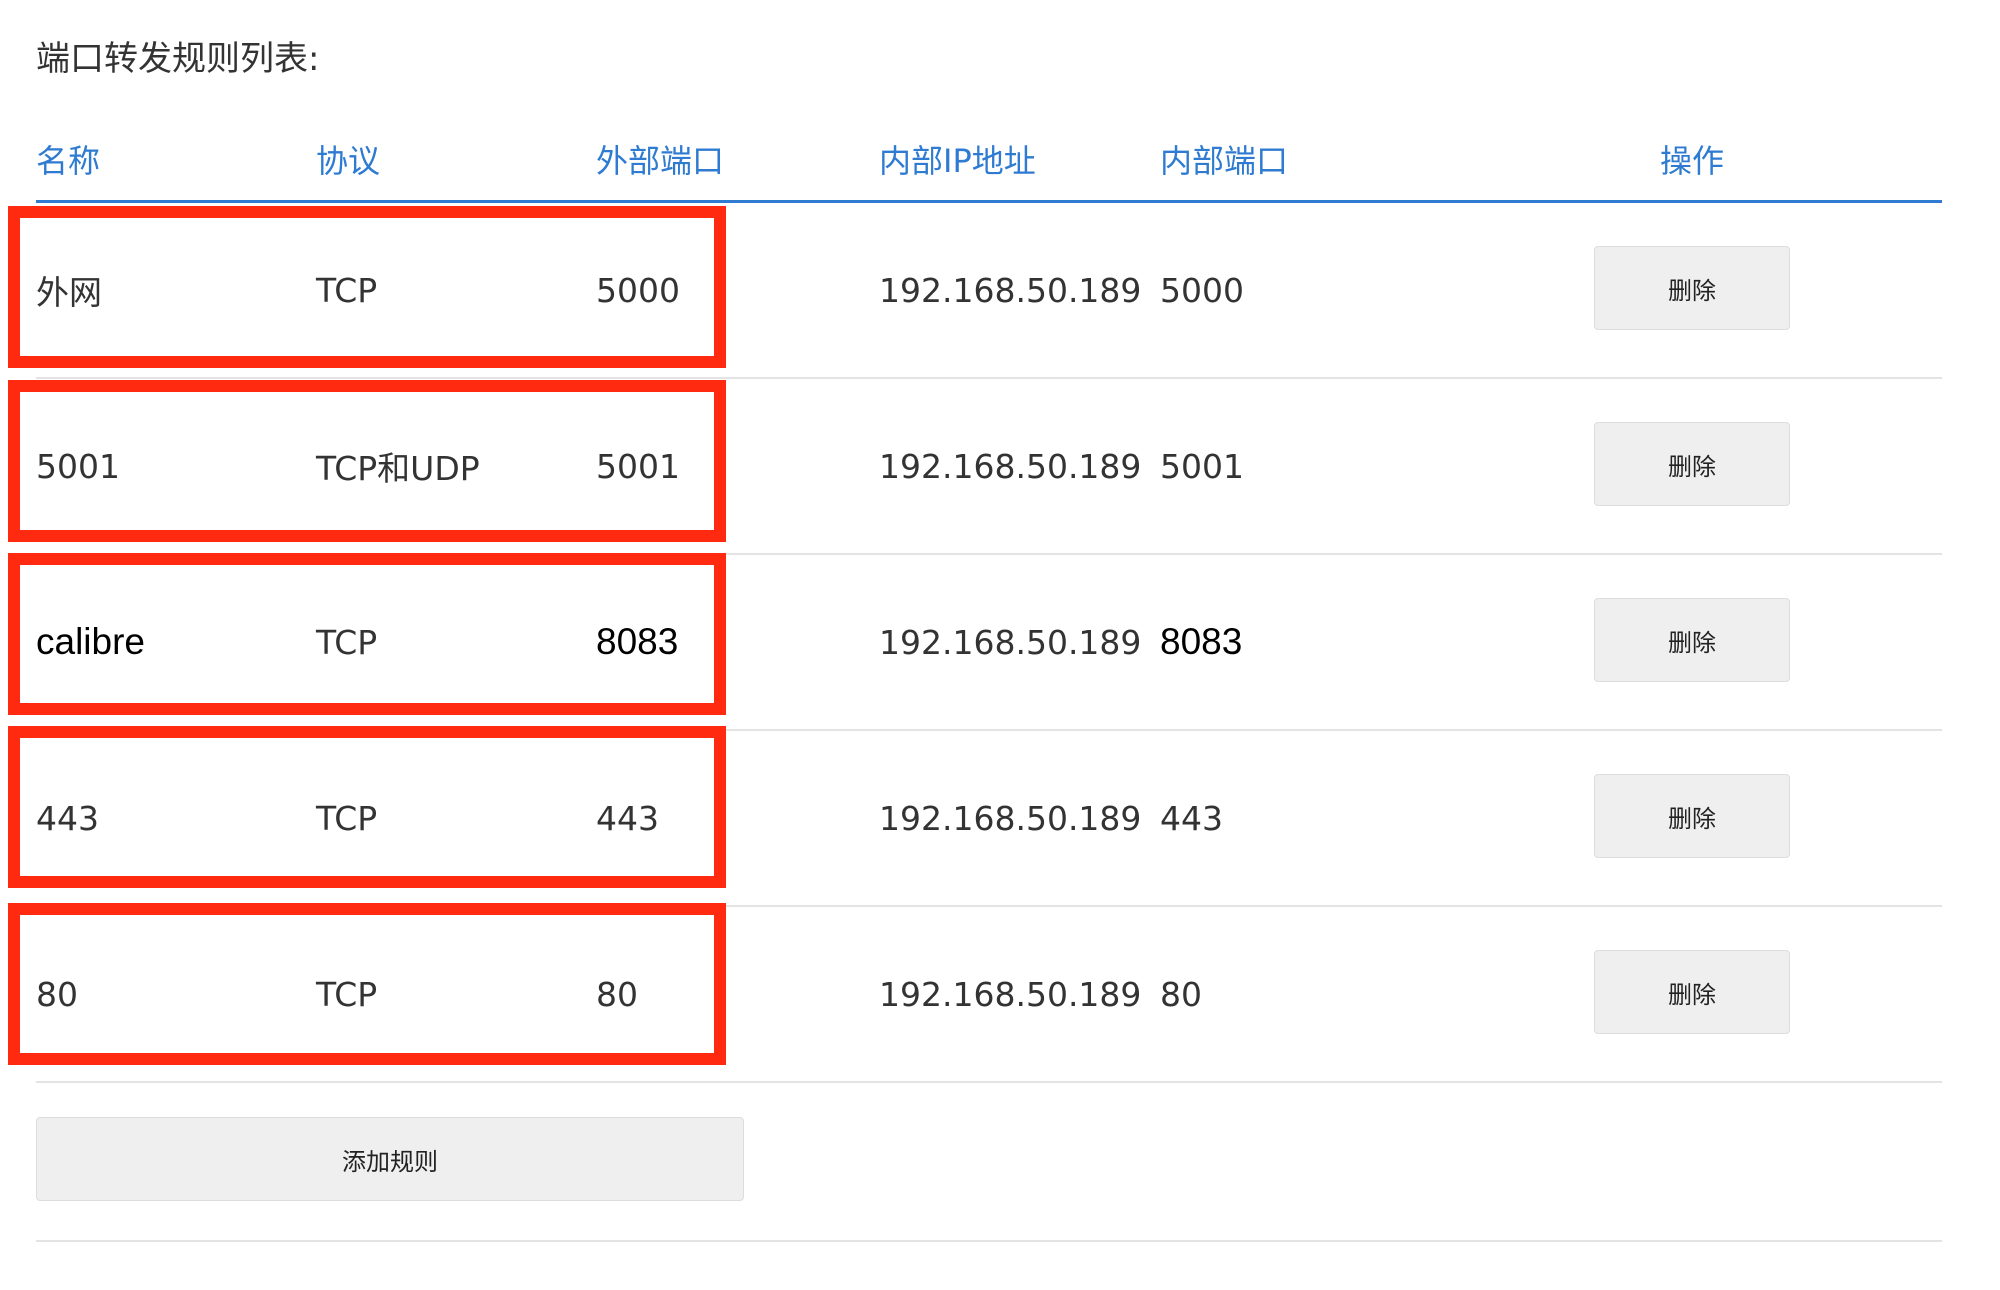 This screenshot has height=1290, width=2000. Describe the element at coordinates (1692, 161) in the screenshot. I see `column-header-action: 操作` at that location.